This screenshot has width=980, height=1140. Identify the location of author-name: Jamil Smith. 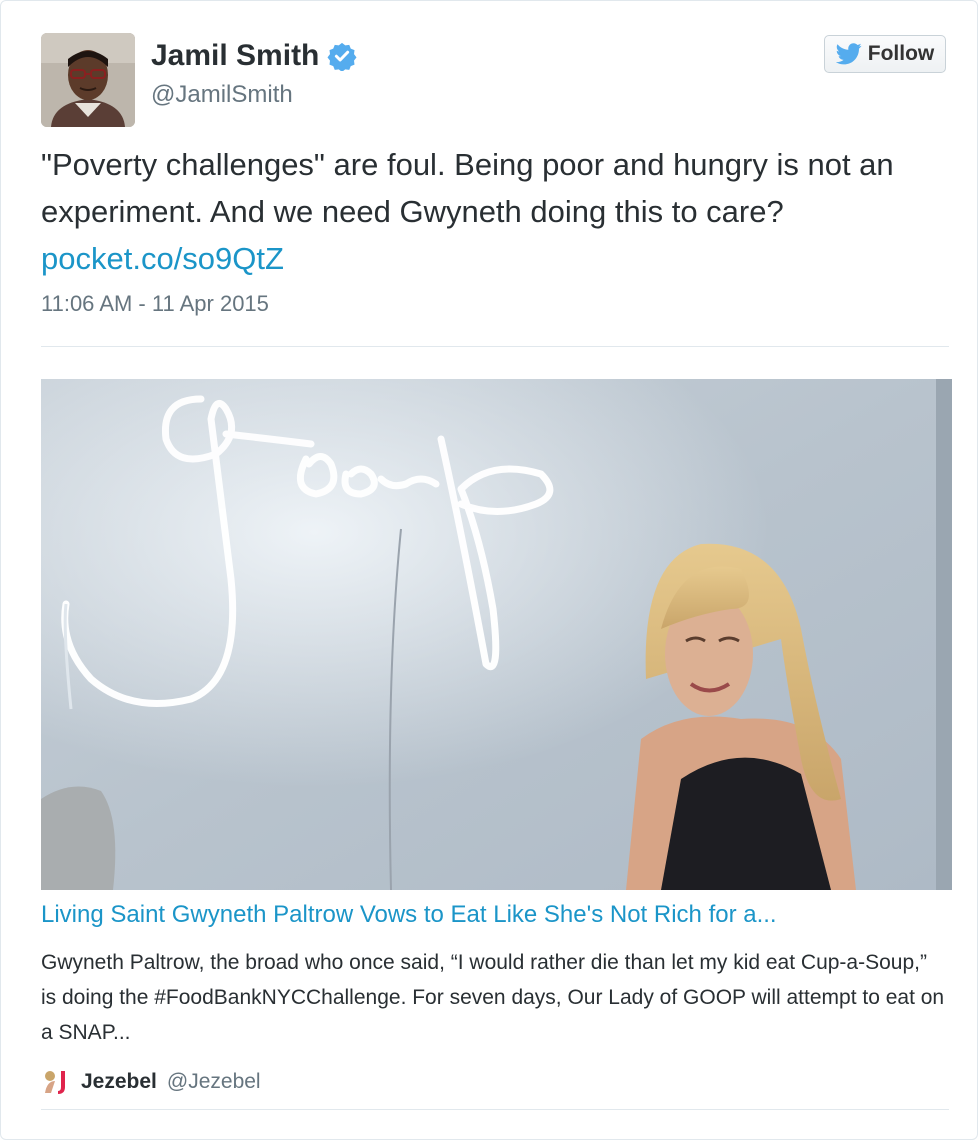
(235, 56).